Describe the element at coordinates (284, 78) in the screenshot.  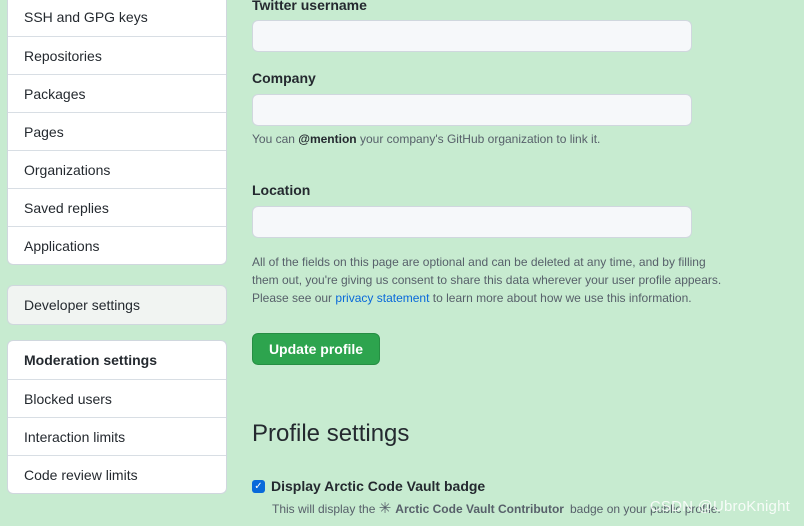
I see `company-label: Company` at that location.